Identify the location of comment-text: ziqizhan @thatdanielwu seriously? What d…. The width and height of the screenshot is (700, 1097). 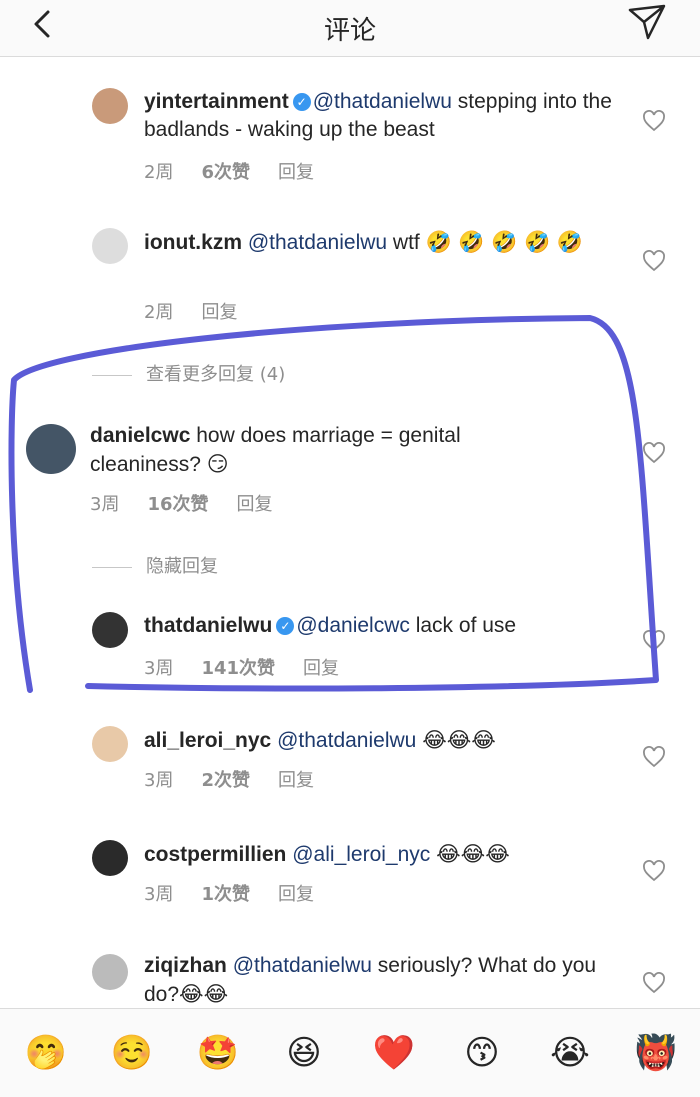
(370, 980).